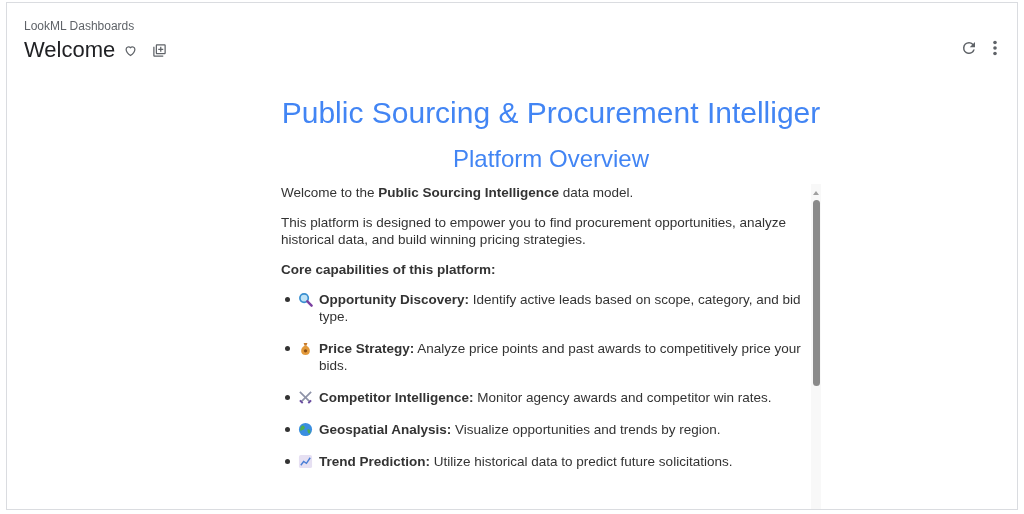  Describe the element at coordinates (550, 159) in the screenshot. I see `section-heading: Platform Overview` at that location.